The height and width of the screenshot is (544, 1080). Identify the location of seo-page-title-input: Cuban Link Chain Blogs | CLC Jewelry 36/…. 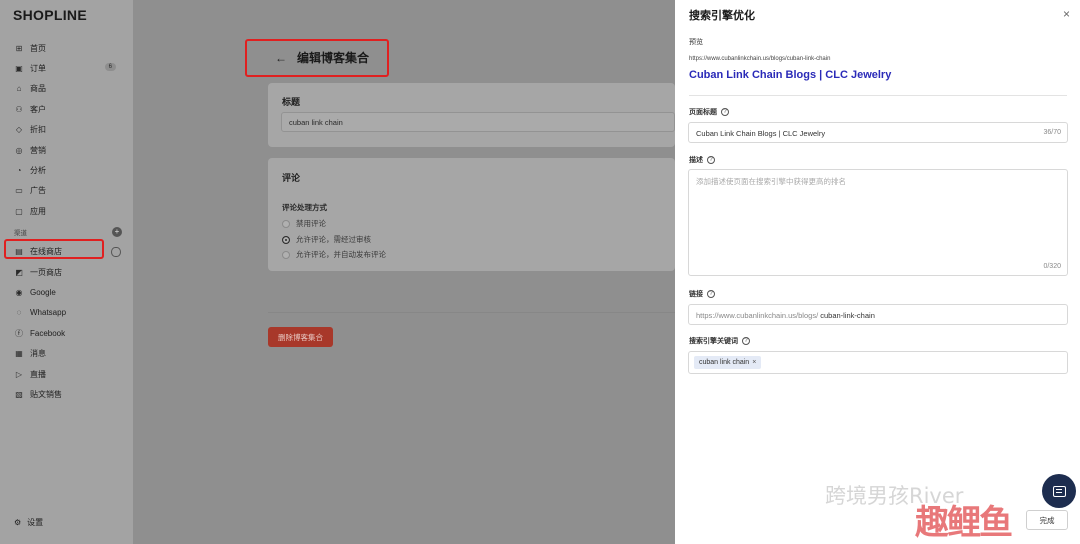
(878, 132).